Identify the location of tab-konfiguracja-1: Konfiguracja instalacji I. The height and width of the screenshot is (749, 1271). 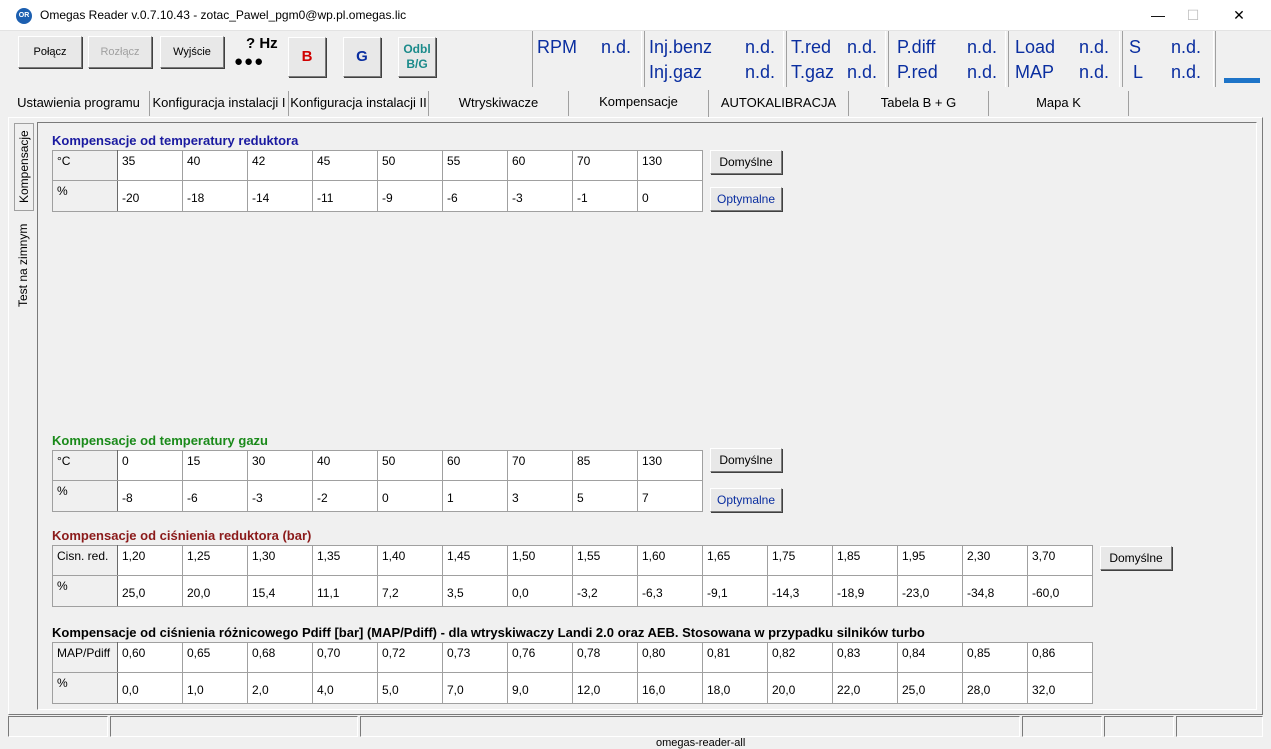
(219, 103).